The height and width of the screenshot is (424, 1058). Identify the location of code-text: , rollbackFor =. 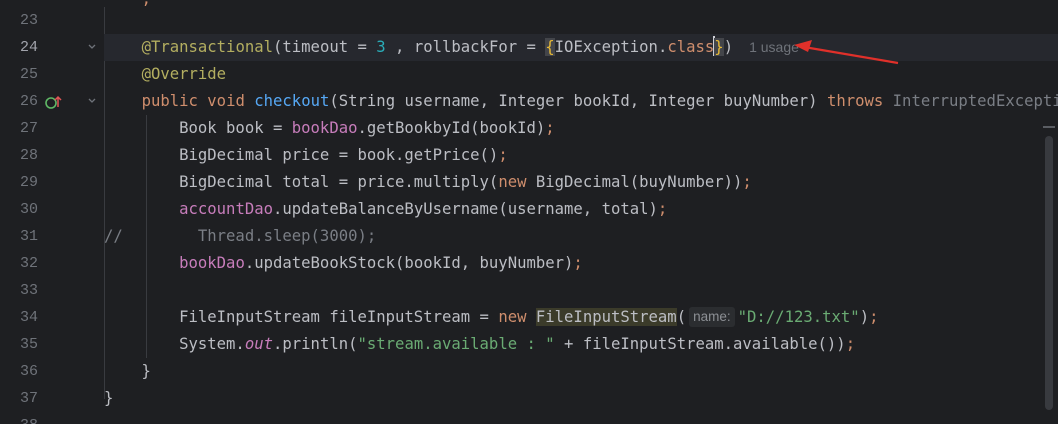
(465, 47).